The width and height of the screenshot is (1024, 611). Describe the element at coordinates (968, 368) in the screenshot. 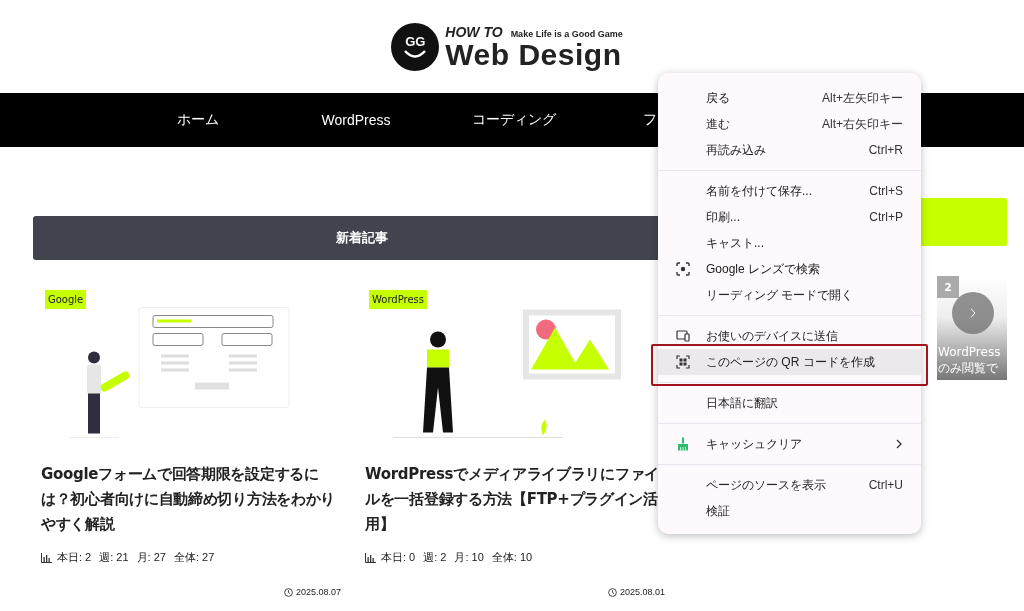

I see `ranking-caption: のみ閲覧で` at that location.